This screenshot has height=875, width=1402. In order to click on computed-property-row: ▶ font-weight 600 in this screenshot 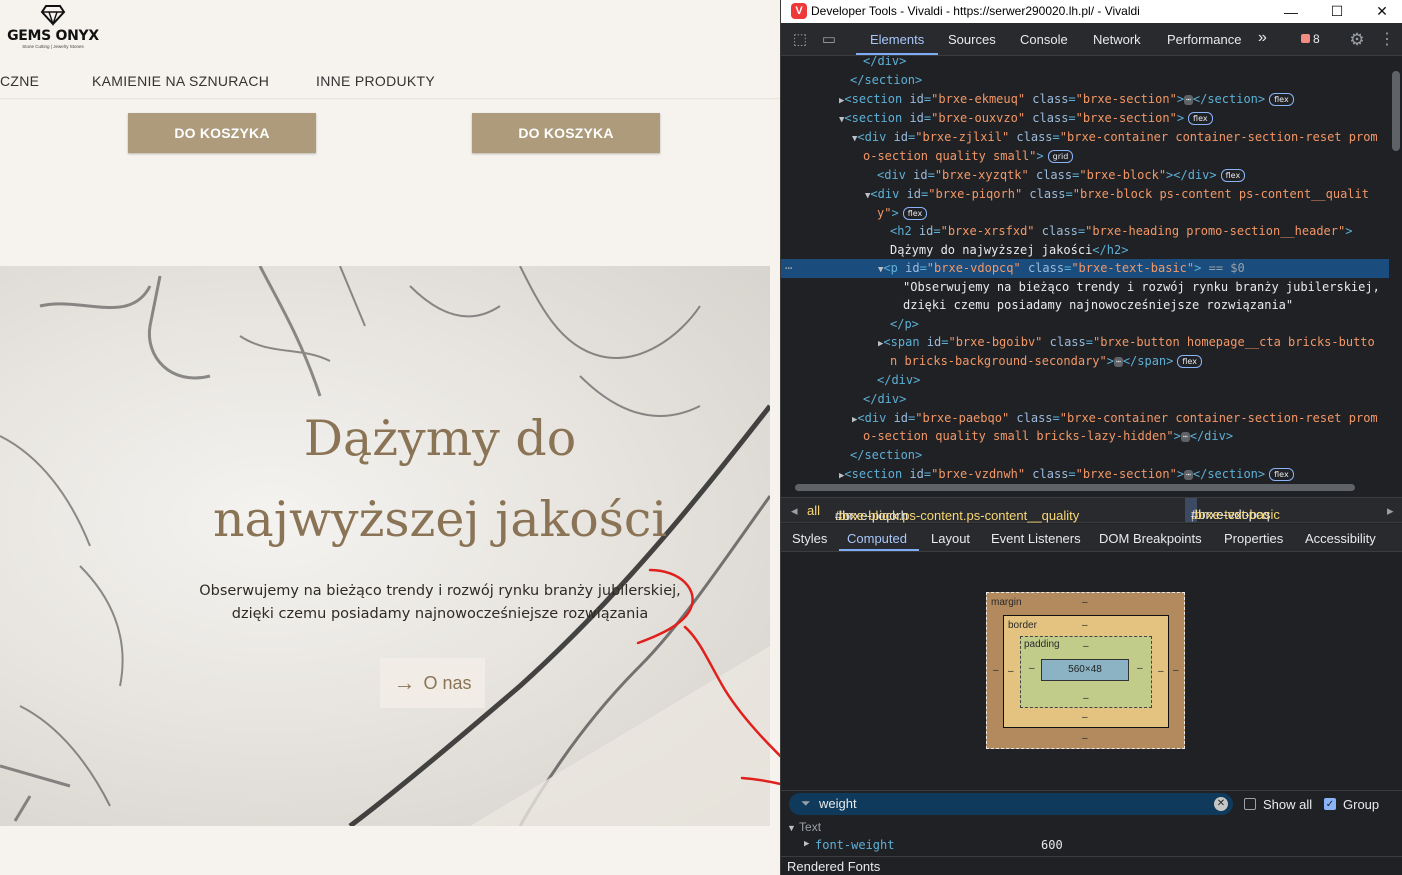, I will do `click(1085, 845)`.